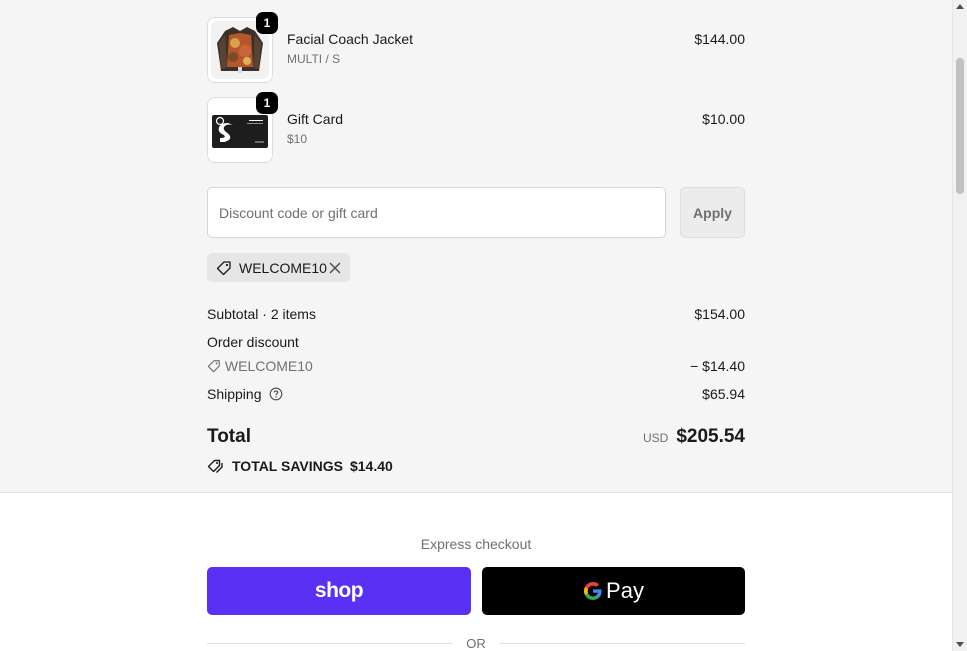  Describe the element at coordinates (261, 314) in the screenshot. I see `subtotal-label: Subtotal · 2 items` at that location.